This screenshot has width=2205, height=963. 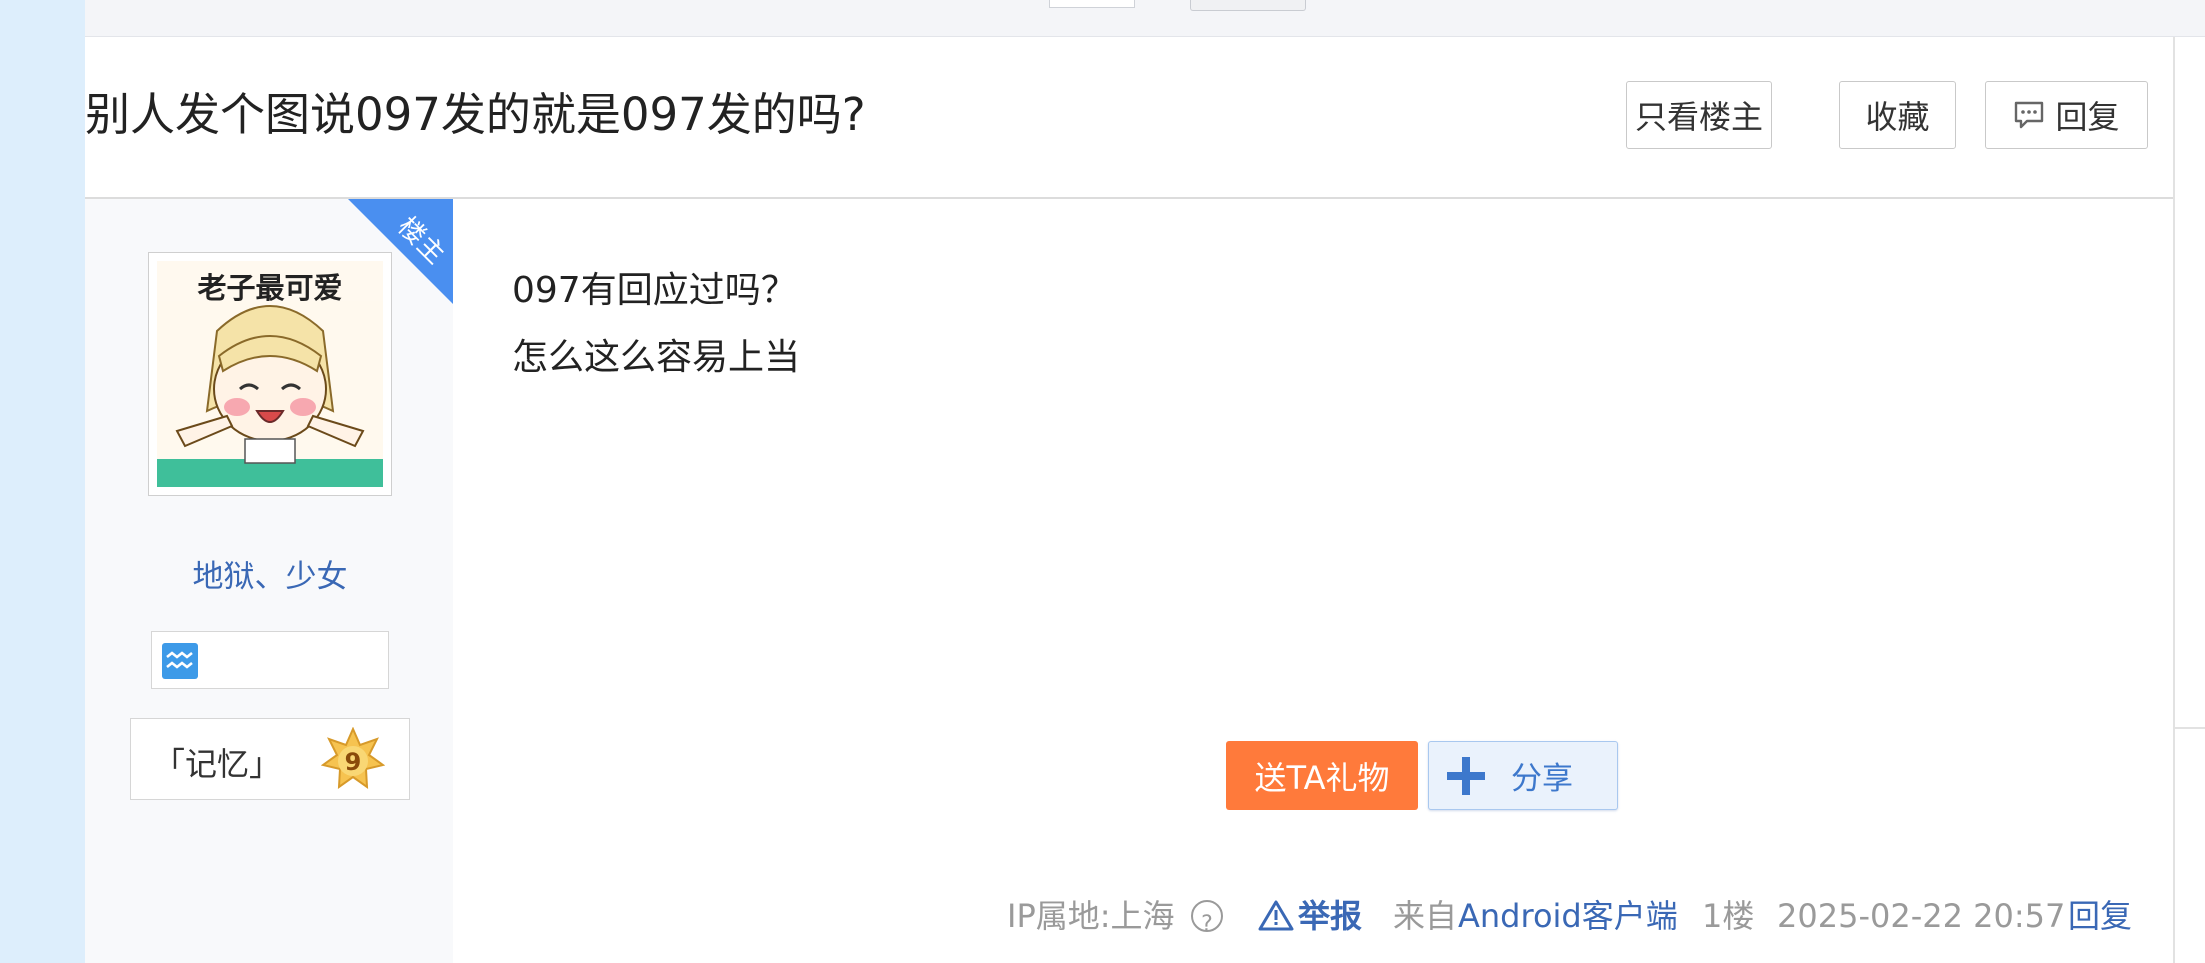 I want to click on only-op-button: 只看楼主, so click(x=1699, y=115).